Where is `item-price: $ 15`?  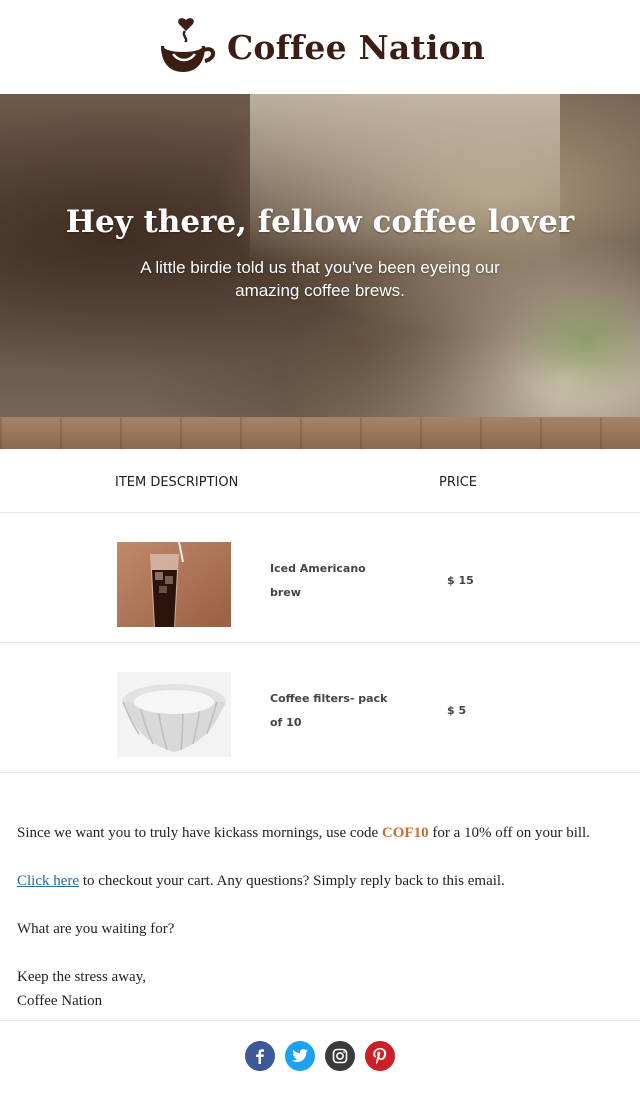
item-price: $ 15 is located at coordinates (460, 580).